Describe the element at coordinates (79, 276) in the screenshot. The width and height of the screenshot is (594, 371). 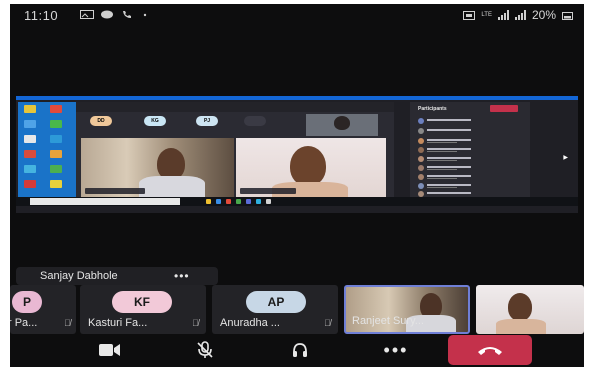
I see `active-speaker-name: Sanjay Dabhole` at that location.